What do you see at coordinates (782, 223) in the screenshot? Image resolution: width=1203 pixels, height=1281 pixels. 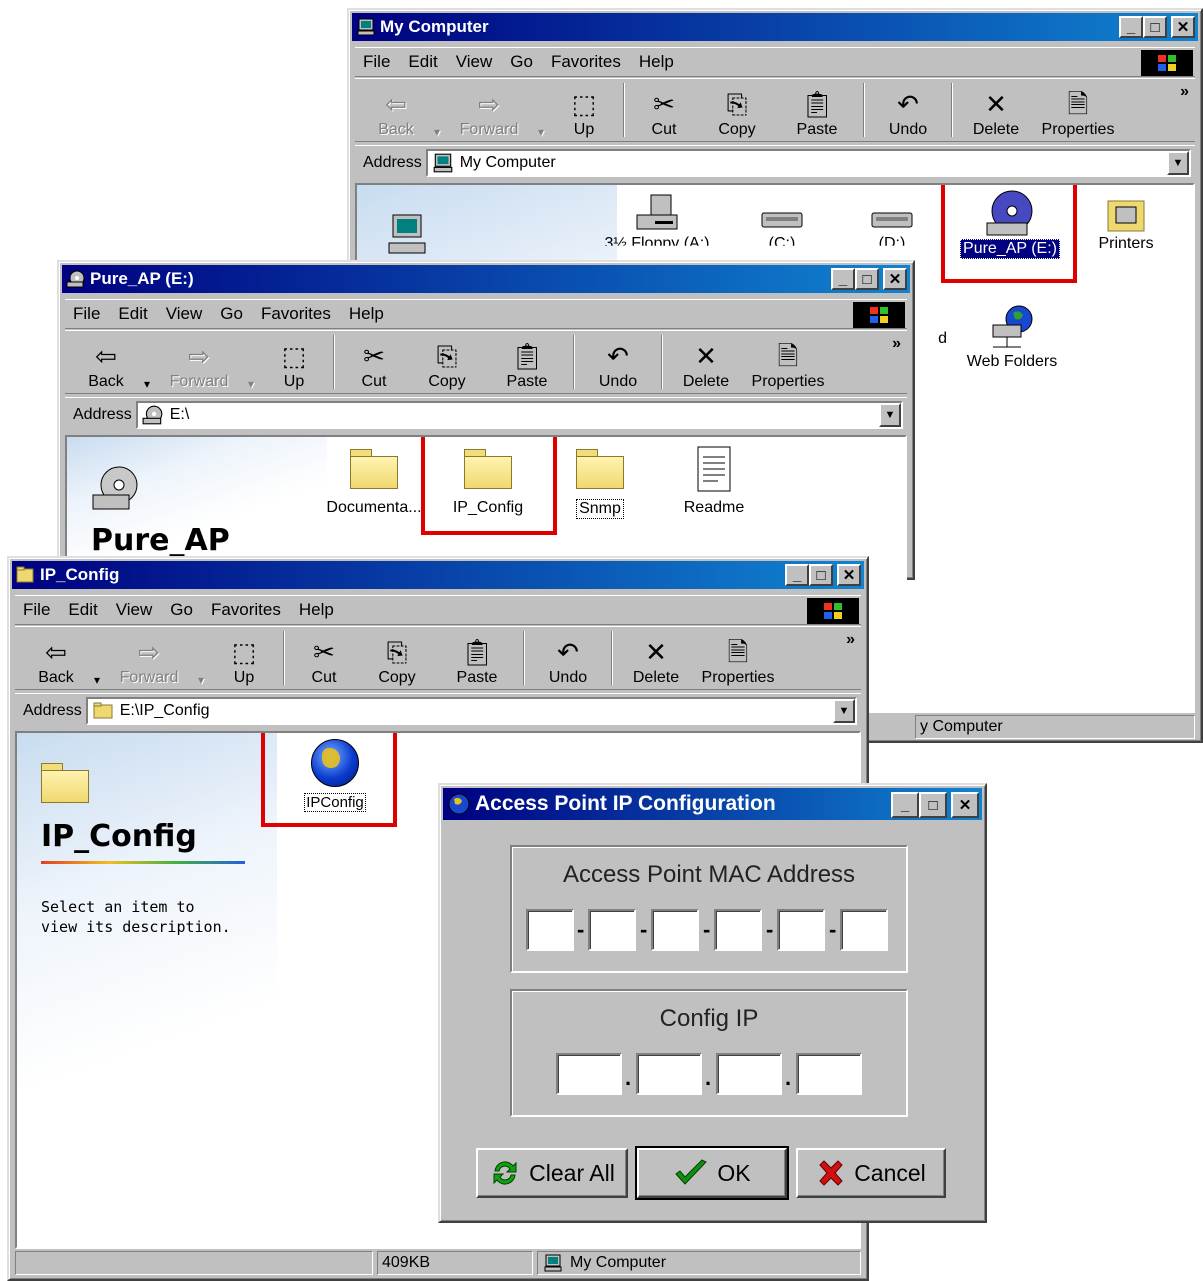 I see `drive-c-item: (C:)` at bounding box center [782, 223].